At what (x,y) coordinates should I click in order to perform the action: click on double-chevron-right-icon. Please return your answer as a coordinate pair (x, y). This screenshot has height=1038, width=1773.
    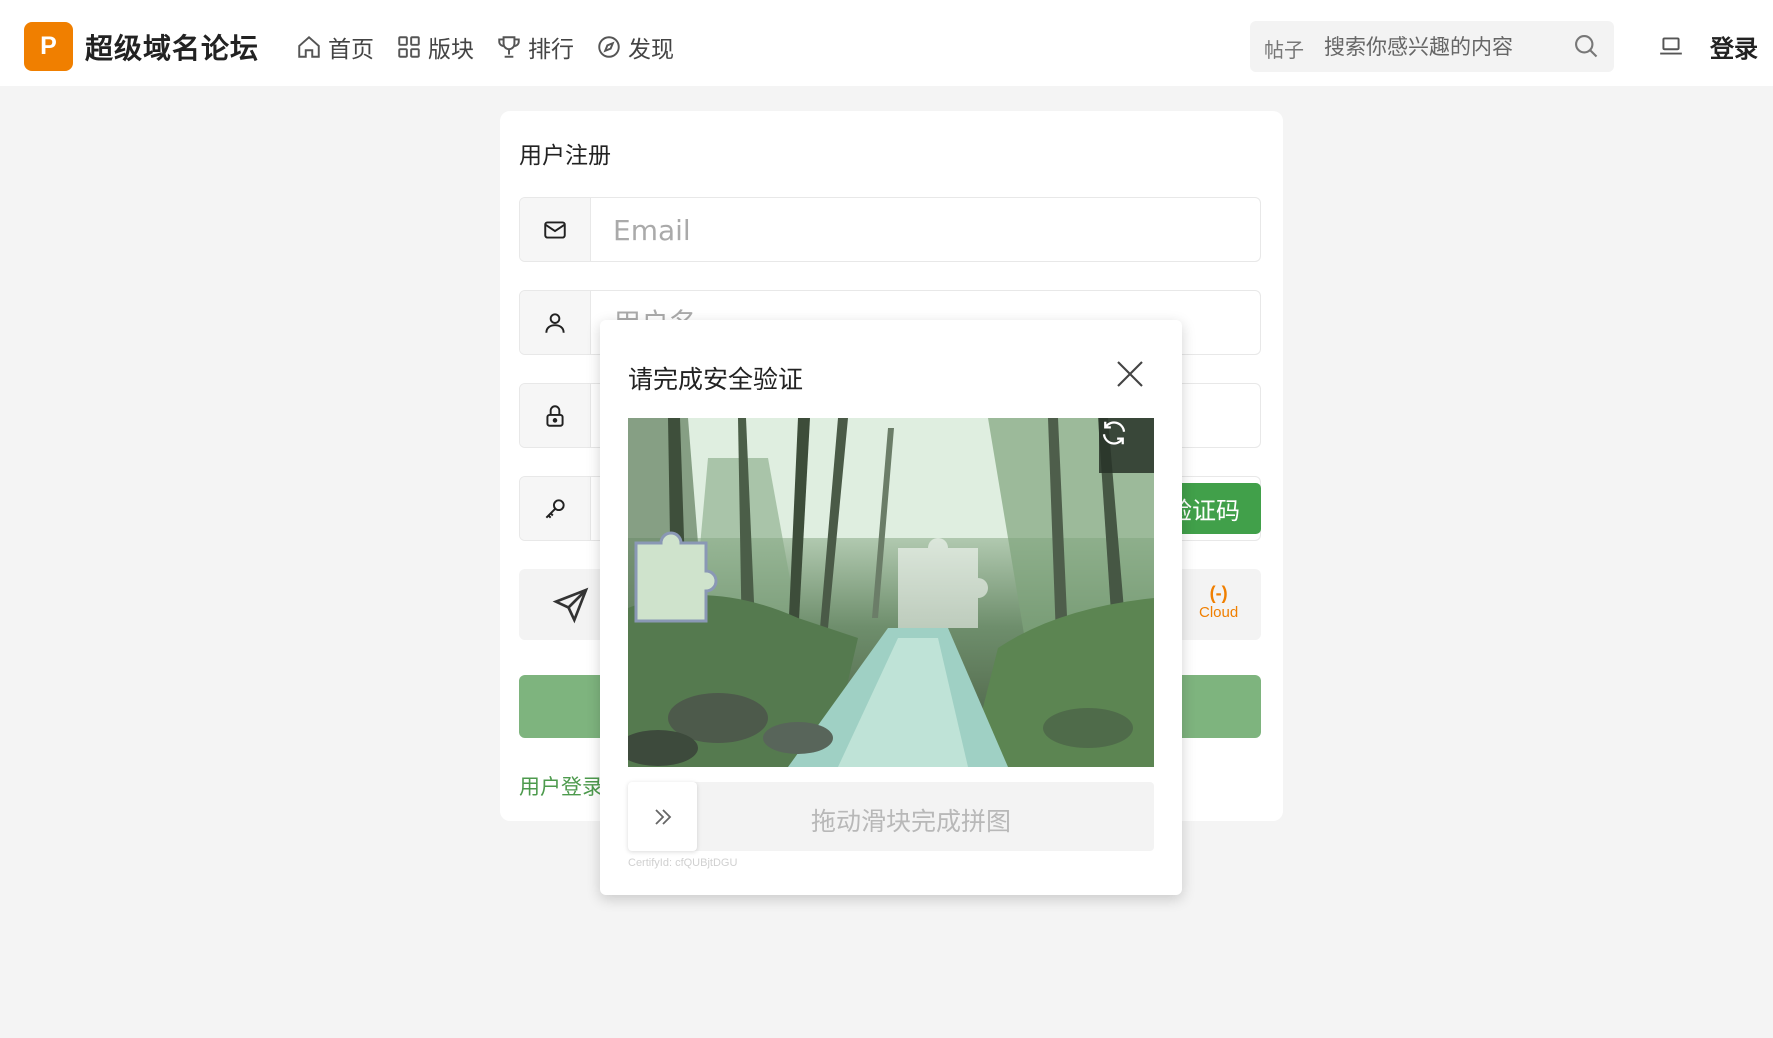
    Looking at the image, I should click on (662, 816).